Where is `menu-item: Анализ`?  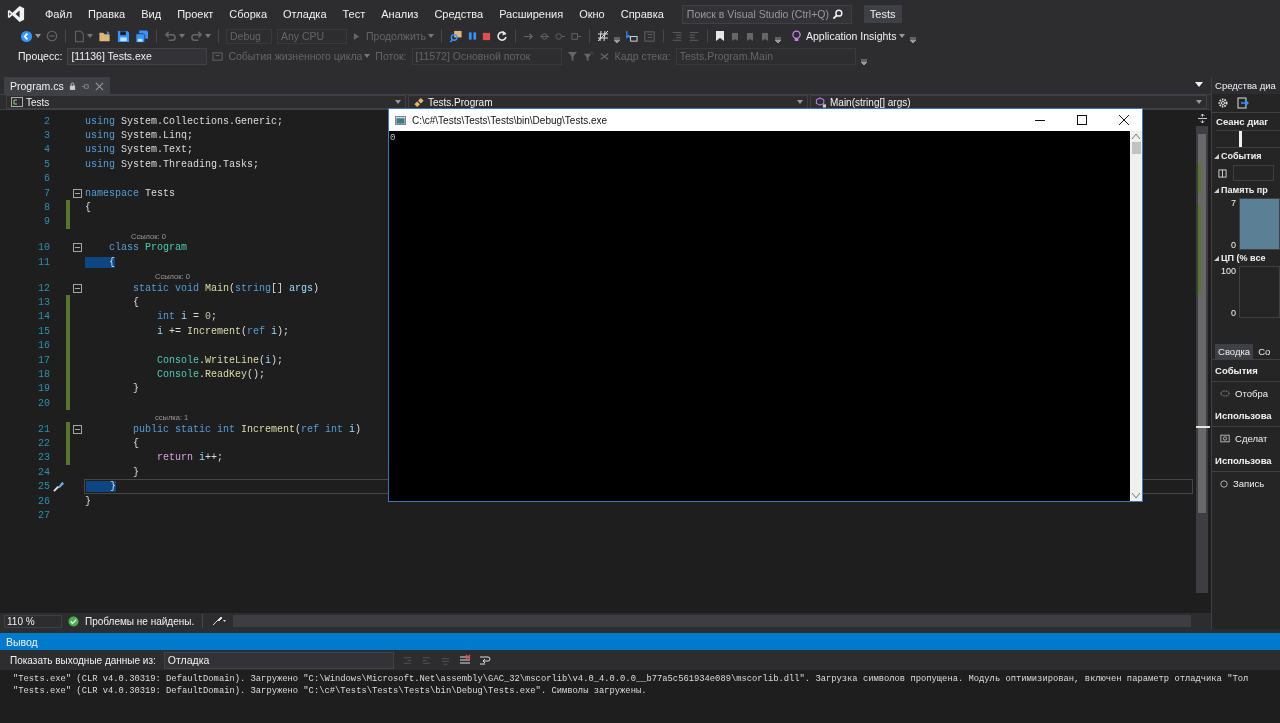
menu-item: Анализ is located at coordinates (400, 14).